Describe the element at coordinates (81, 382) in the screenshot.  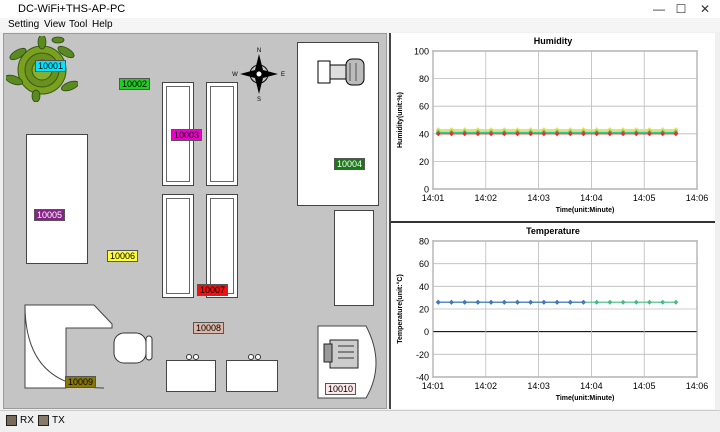
I see `sensor-tag: 10009` at that location.